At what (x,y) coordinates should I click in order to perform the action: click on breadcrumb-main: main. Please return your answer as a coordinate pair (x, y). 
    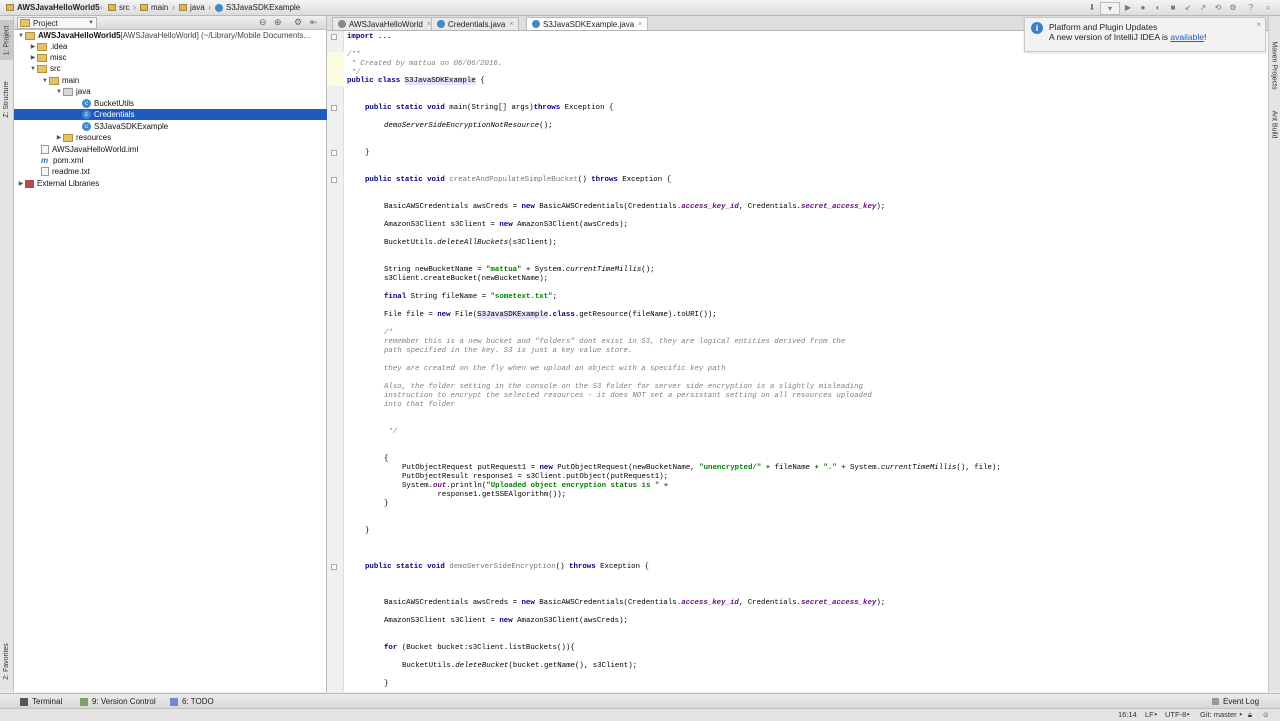
    Looking at the image, I should click on (154, 7).